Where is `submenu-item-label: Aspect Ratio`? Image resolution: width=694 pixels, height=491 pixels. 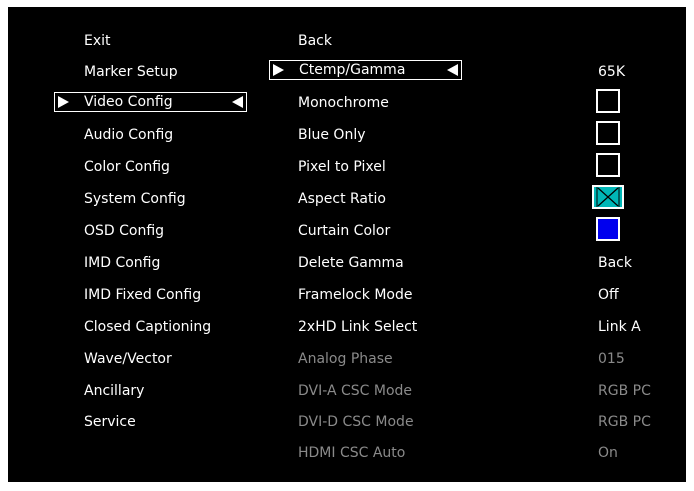
submenu-item-label: Aspect Ratio is located at coordinates (342, 199).